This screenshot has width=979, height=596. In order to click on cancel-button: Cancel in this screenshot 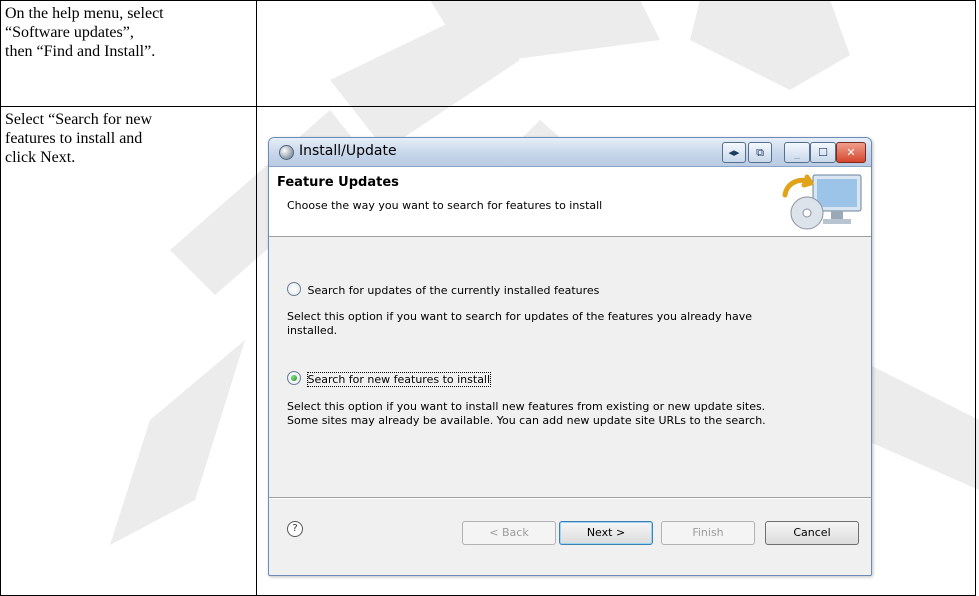, I will do `click(812, 533)`.